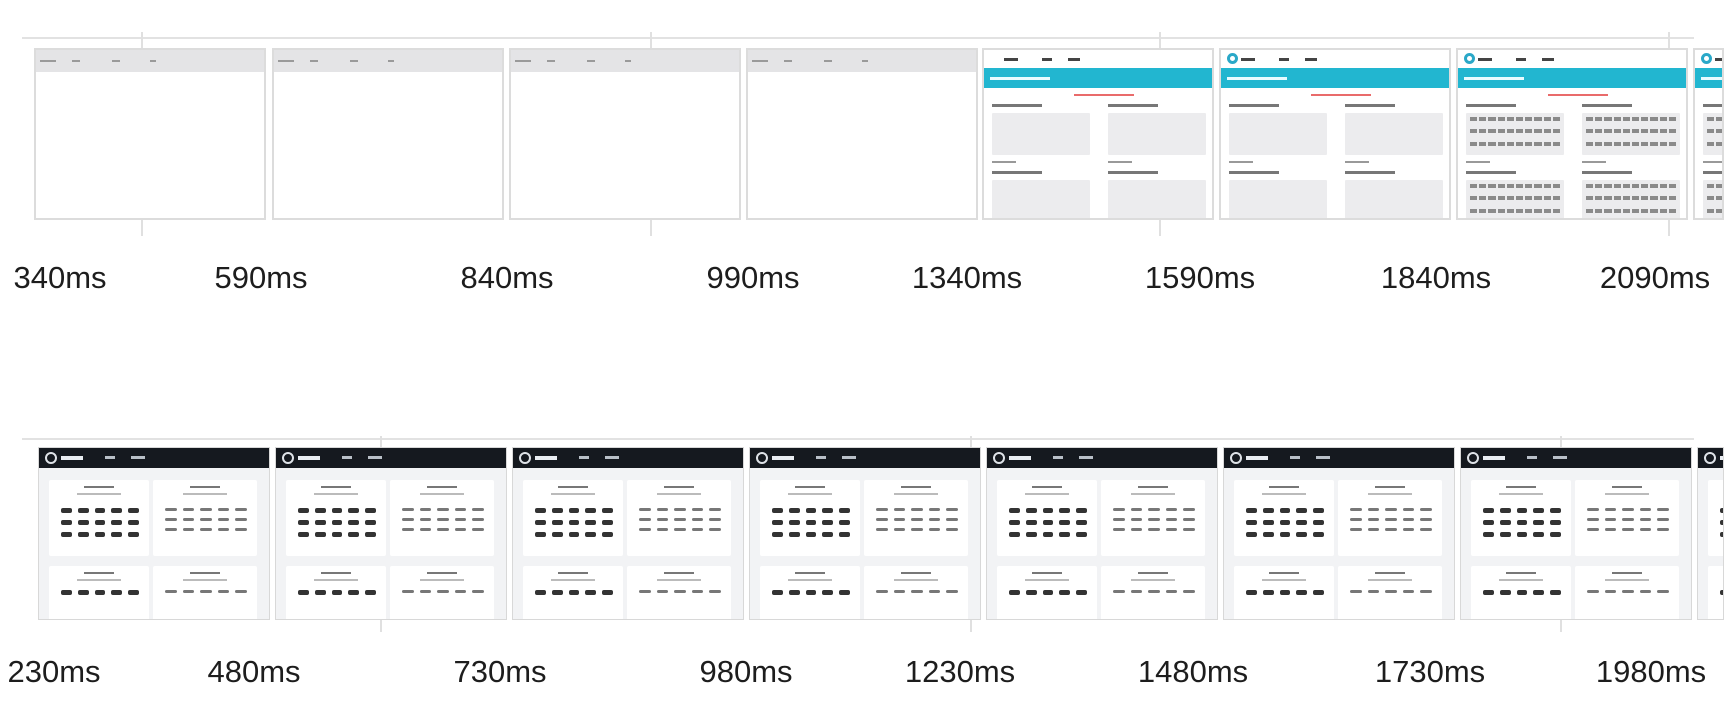 This screenshot has width=1724, height=726. Describe the element at coordinates (1041, 199) in the screenshot. I see `icon-panel` at that location.